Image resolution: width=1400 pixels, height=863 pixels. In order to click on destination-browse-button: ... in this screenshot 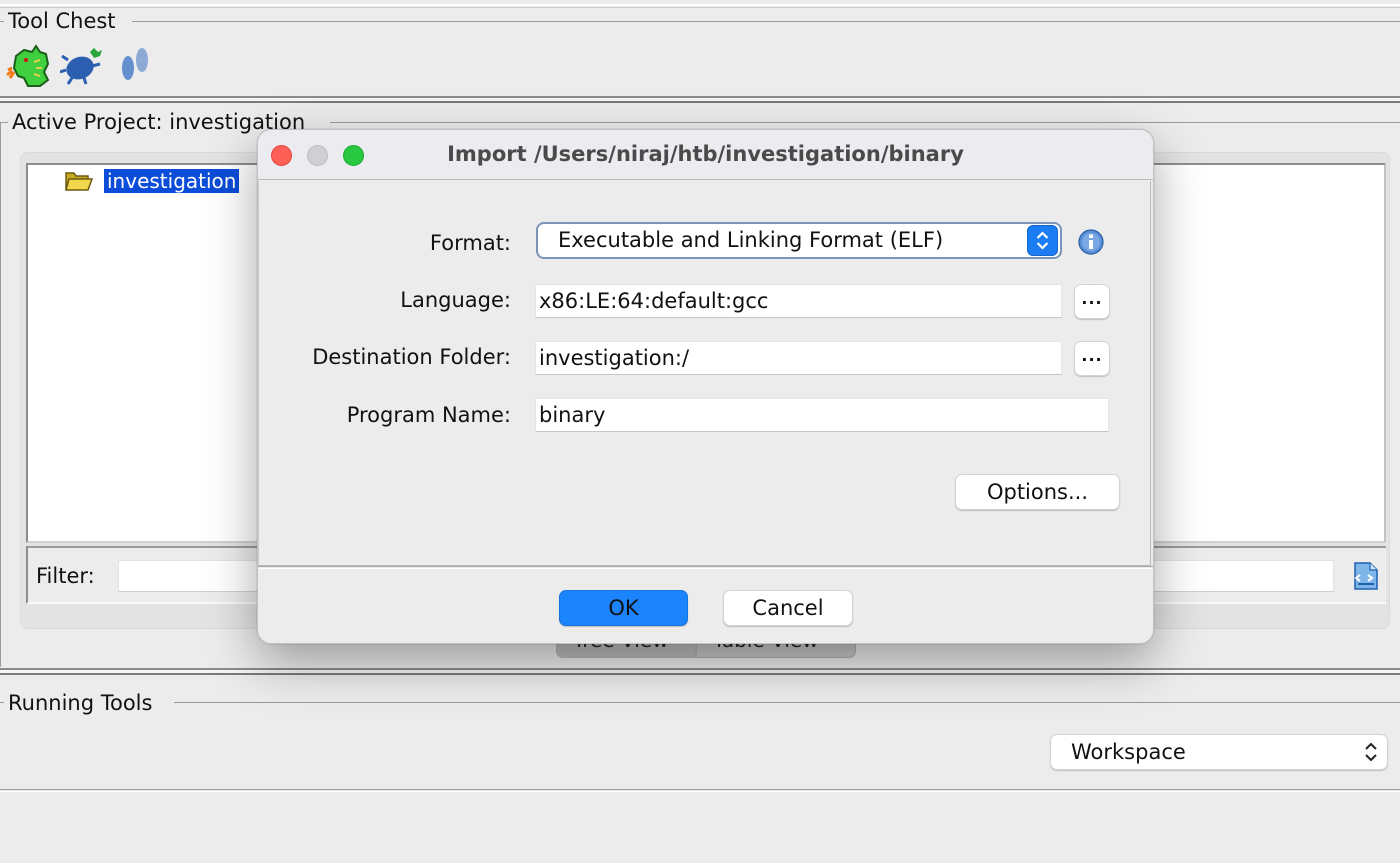, I will do `click(1092, 358)`.